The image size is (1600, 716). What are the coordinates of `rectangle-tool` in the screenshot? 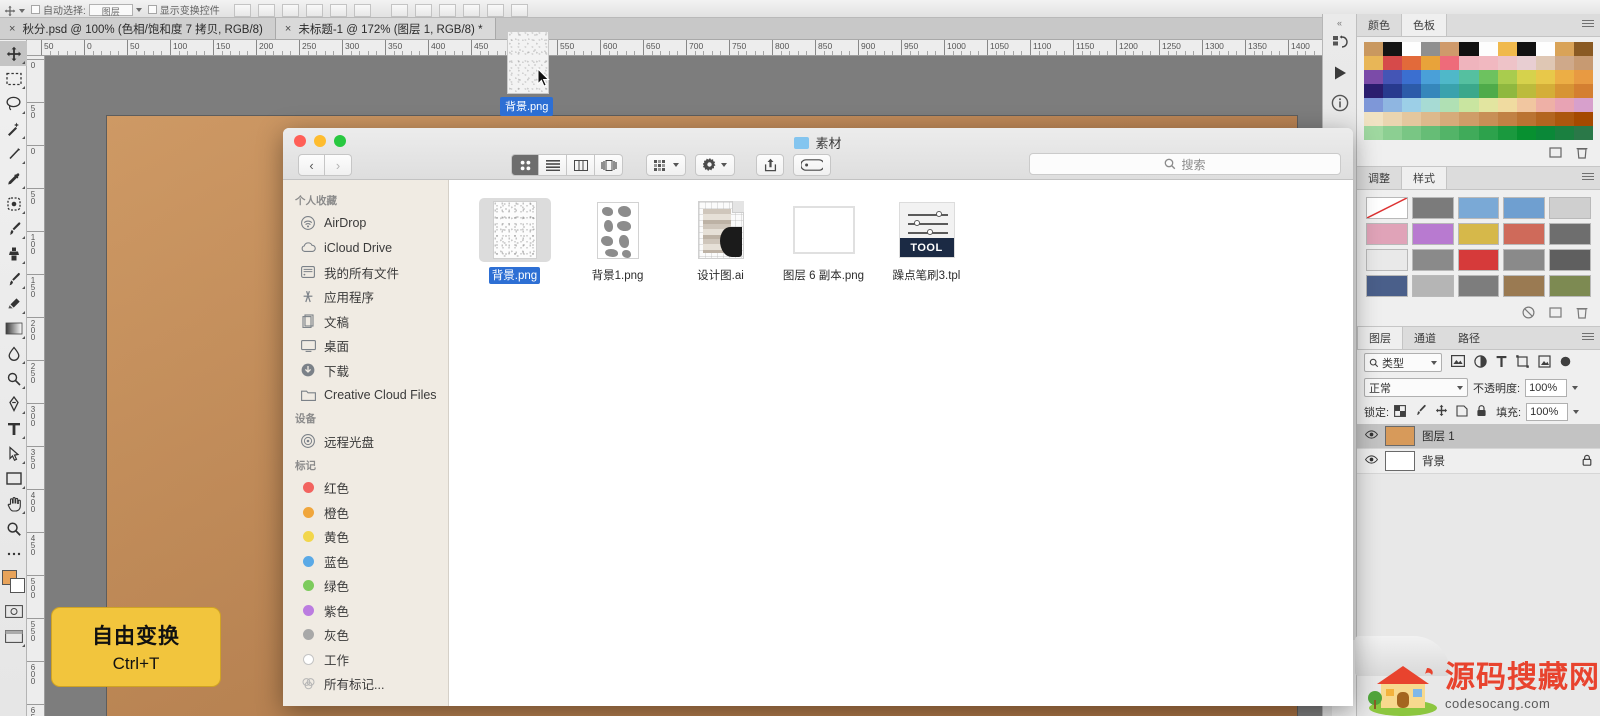 It's located at (13, 478).